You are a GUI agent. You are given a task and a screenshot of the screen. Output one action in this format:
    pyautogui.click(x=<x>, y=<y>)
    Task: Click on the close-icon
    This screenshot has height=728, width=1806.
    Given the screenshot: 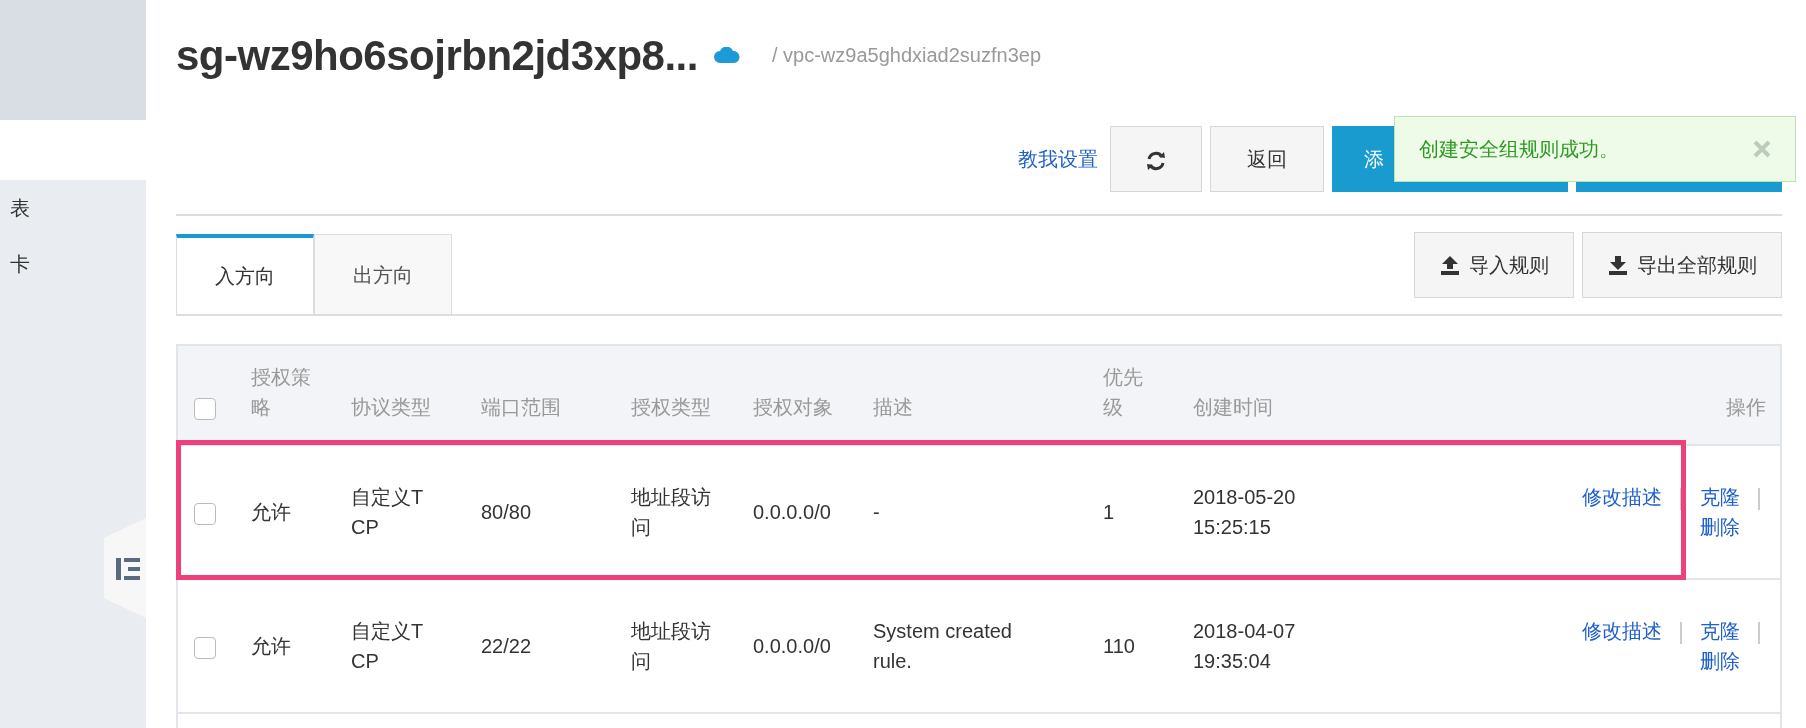 What is the action you would take?
    pyautogui.click(x=1762, y=149)
    